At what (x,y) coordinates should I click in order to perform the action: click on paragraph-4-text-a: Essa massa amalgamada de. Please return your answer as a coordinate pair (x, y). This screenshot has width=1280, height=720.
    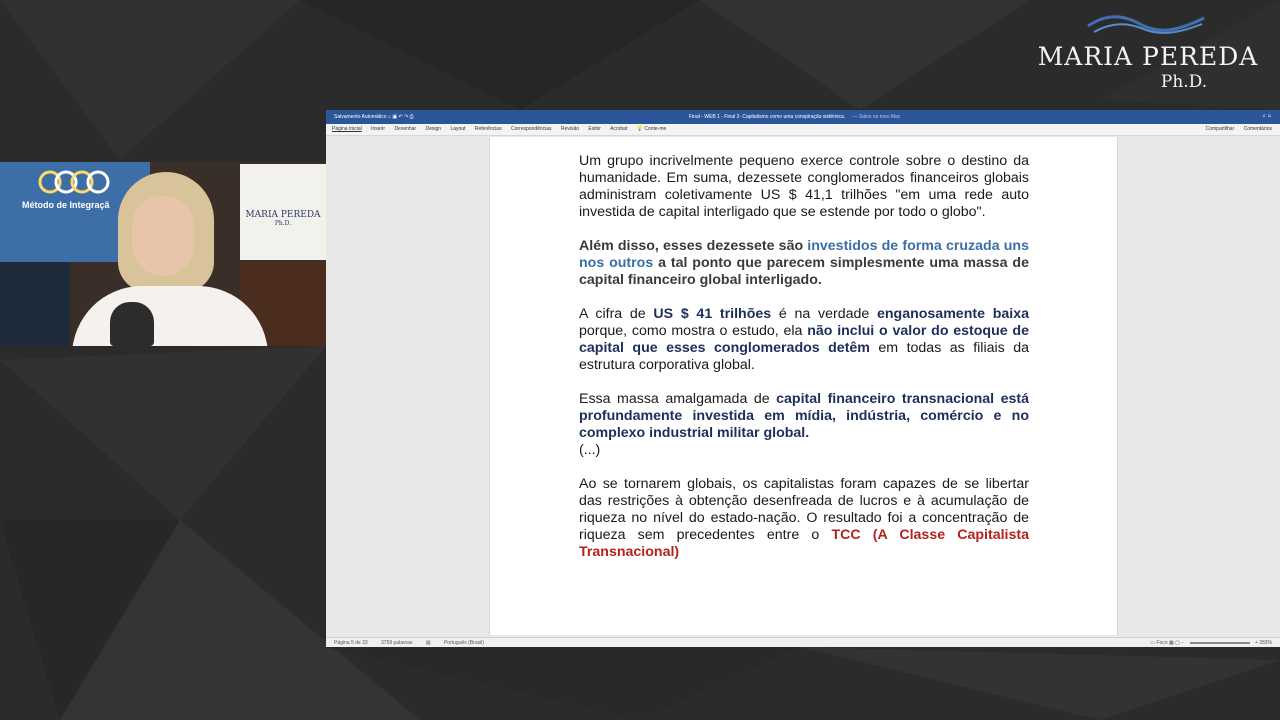
    Looking at the image, I should click on (678, 399).